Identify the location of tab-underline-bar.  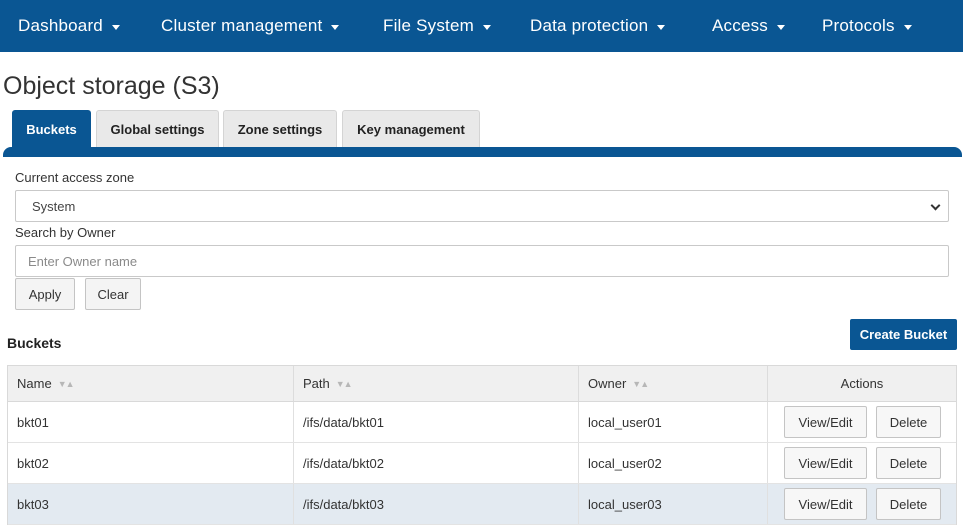
(482, 152).